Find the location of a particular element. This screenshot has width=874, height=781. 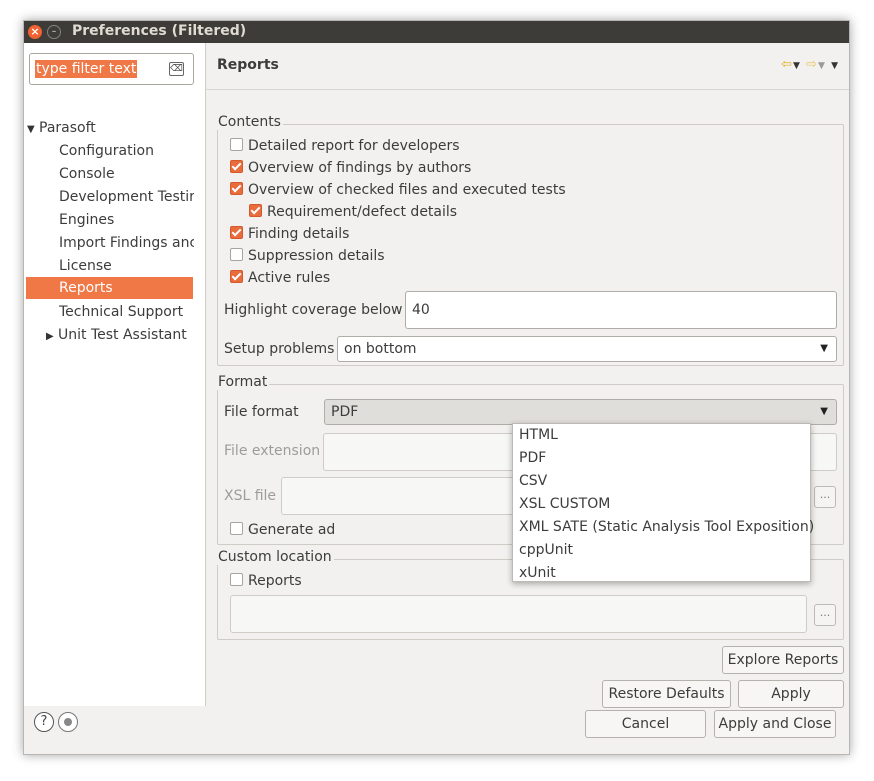

file-extension-label: File extension is located at coordinates (272, 451).